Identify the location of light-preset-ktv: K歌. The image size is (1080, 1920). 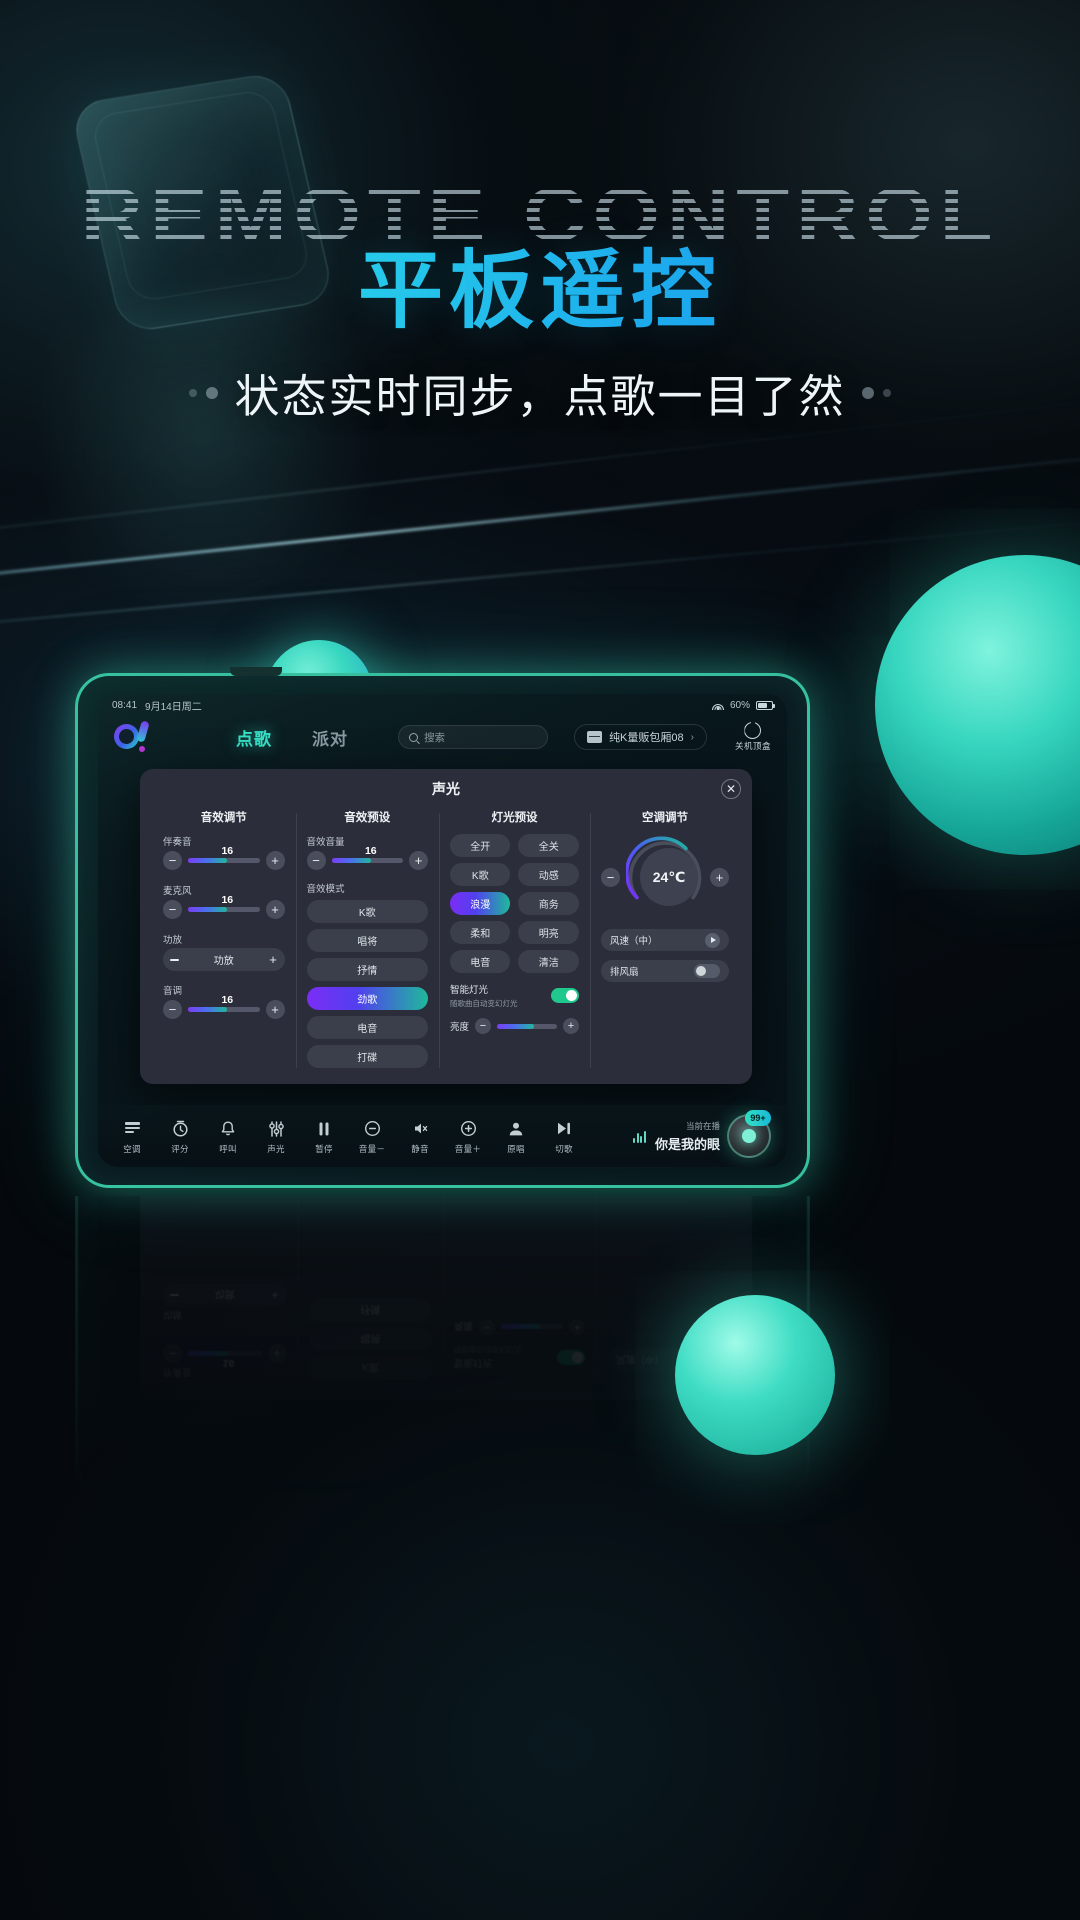
(480, 874).